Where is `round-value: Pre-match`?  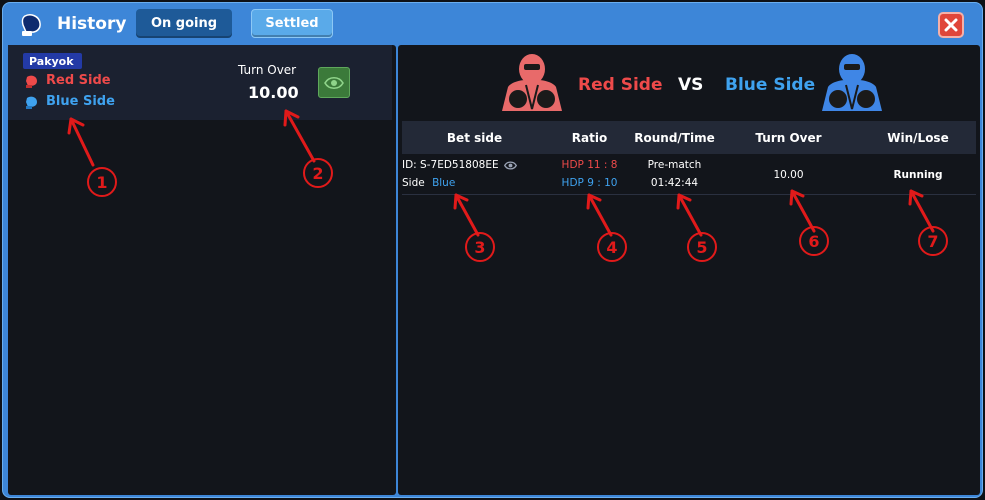 round-value: Pre-match is located at coordinates (674, 165).